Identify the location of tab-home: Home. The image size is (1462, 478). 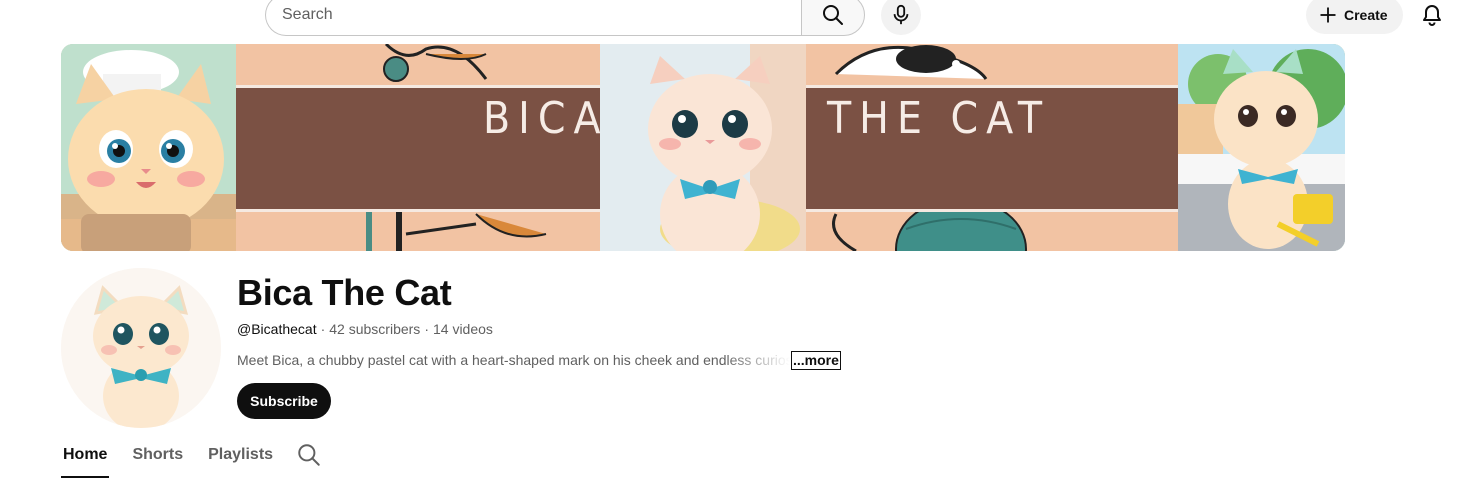
(85, 459).